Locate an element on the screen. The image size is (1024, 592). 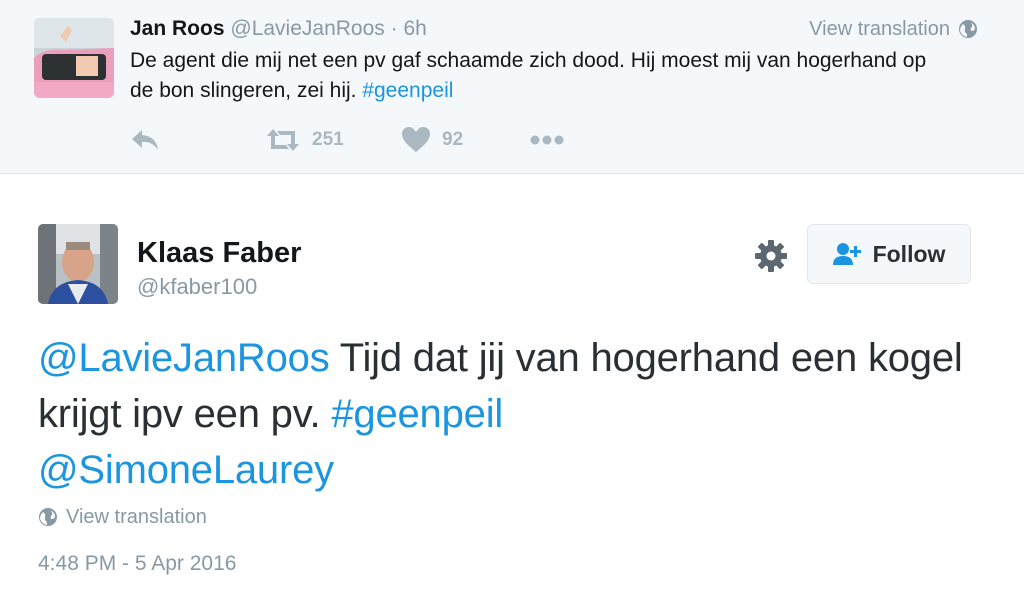
heart-icon is located at coordinates (416, 139).